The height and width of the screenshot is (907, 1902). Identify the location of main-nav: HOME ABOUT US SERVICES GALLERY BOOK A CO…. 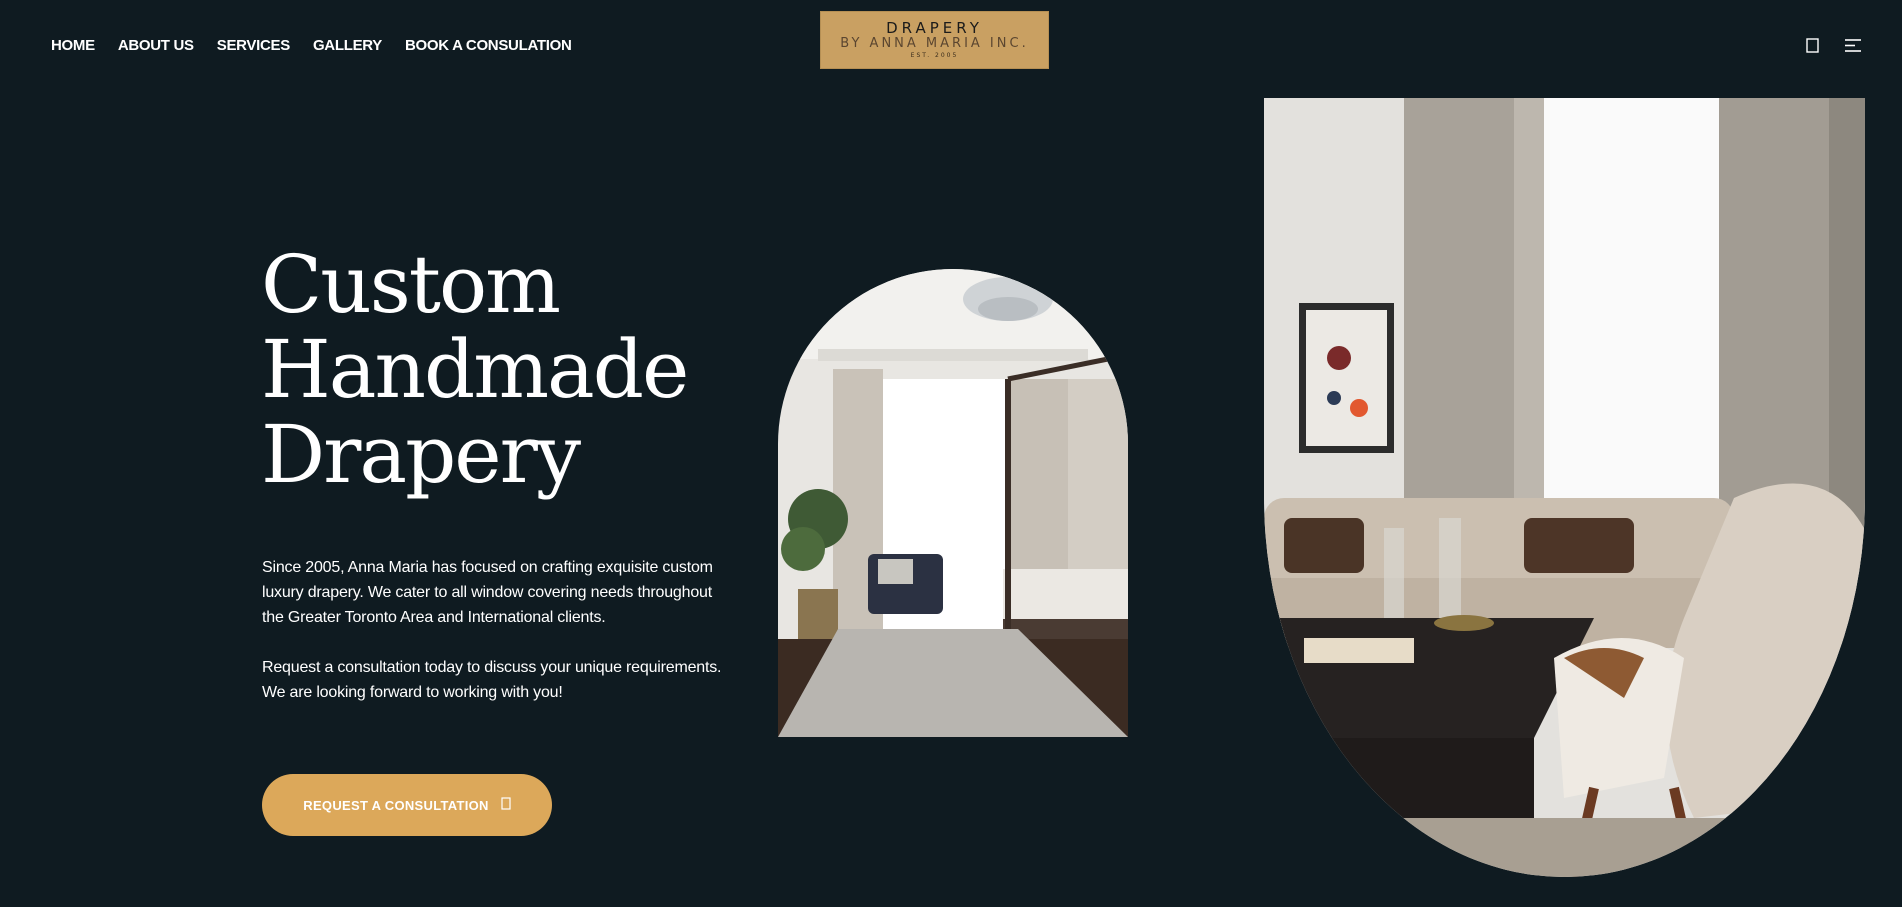
(323, 45).